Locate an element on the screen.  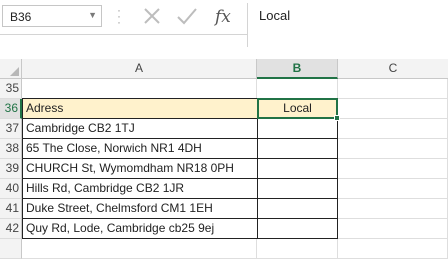
column-header-c: C is located at coordinates (393, 69).